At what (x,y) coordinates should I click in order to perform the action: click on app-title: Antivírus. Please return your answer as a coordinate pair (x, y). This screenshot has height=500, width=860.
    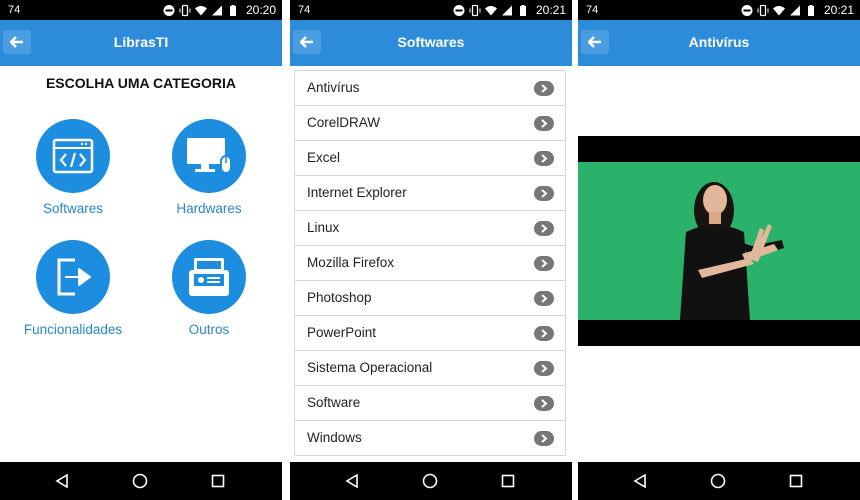
    Looking at the image, I should click on (719, 42).